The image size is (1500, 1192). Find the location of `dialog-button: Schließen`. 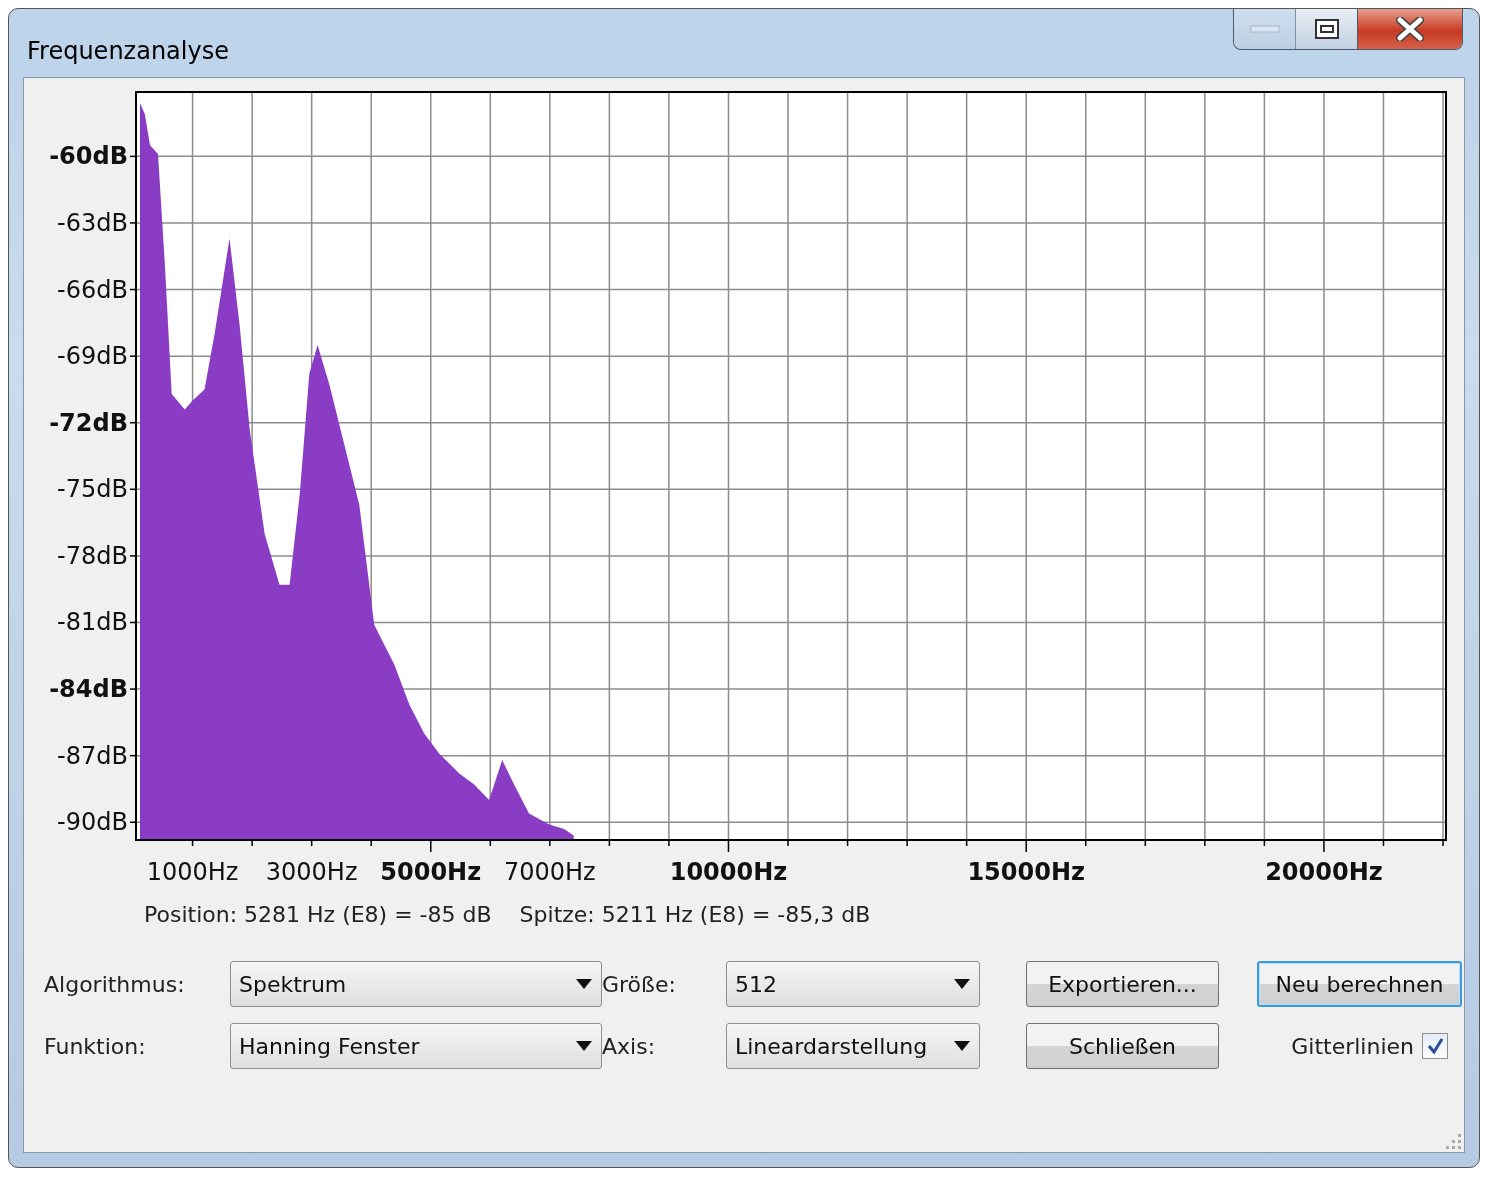

dialog-button: Schließen is located at coordinates (1122, 1046).